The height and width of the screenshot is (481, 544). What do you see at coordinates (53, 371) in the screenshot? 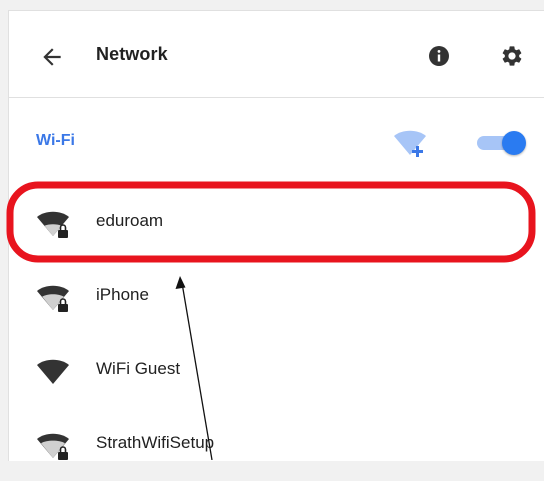
I see `wifi-icon` at bounding box center [53, 371].